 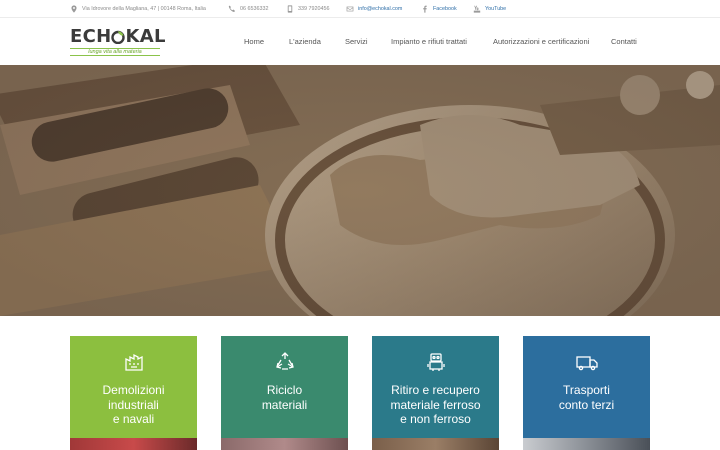 I want to click on leaf-o-icon, so click(x=118, y=37).